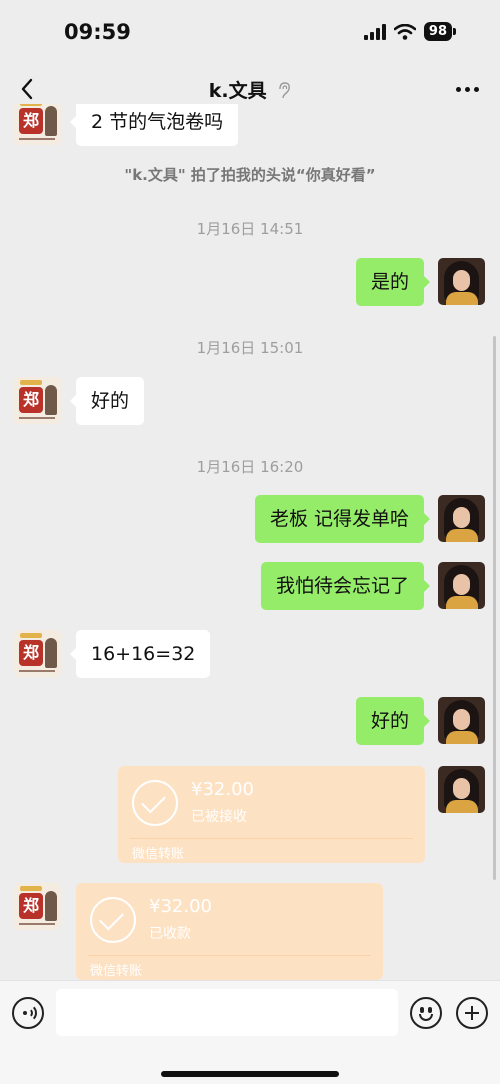 This screenshot has width=500, height=1084. What do you see at coordinates (229, 931) in the screenshot?
I see `transfer-card-received: ¥32.00 已收款 微信转账` at bounding box center [229, 931].